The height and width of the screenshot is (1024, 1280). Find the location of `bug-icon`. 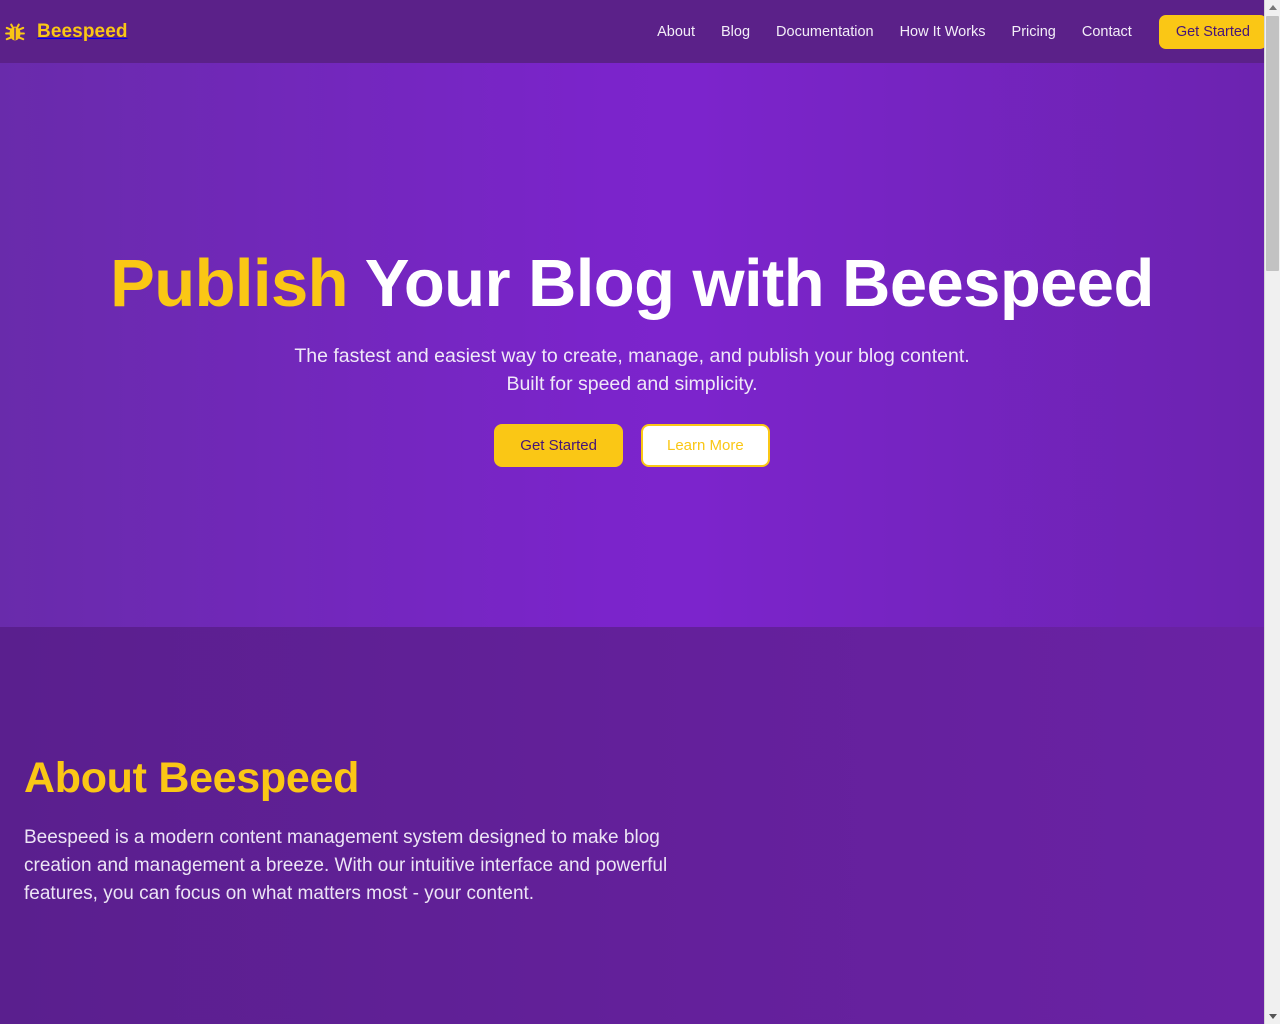

bug-icon is located at coordinates (15, 32).